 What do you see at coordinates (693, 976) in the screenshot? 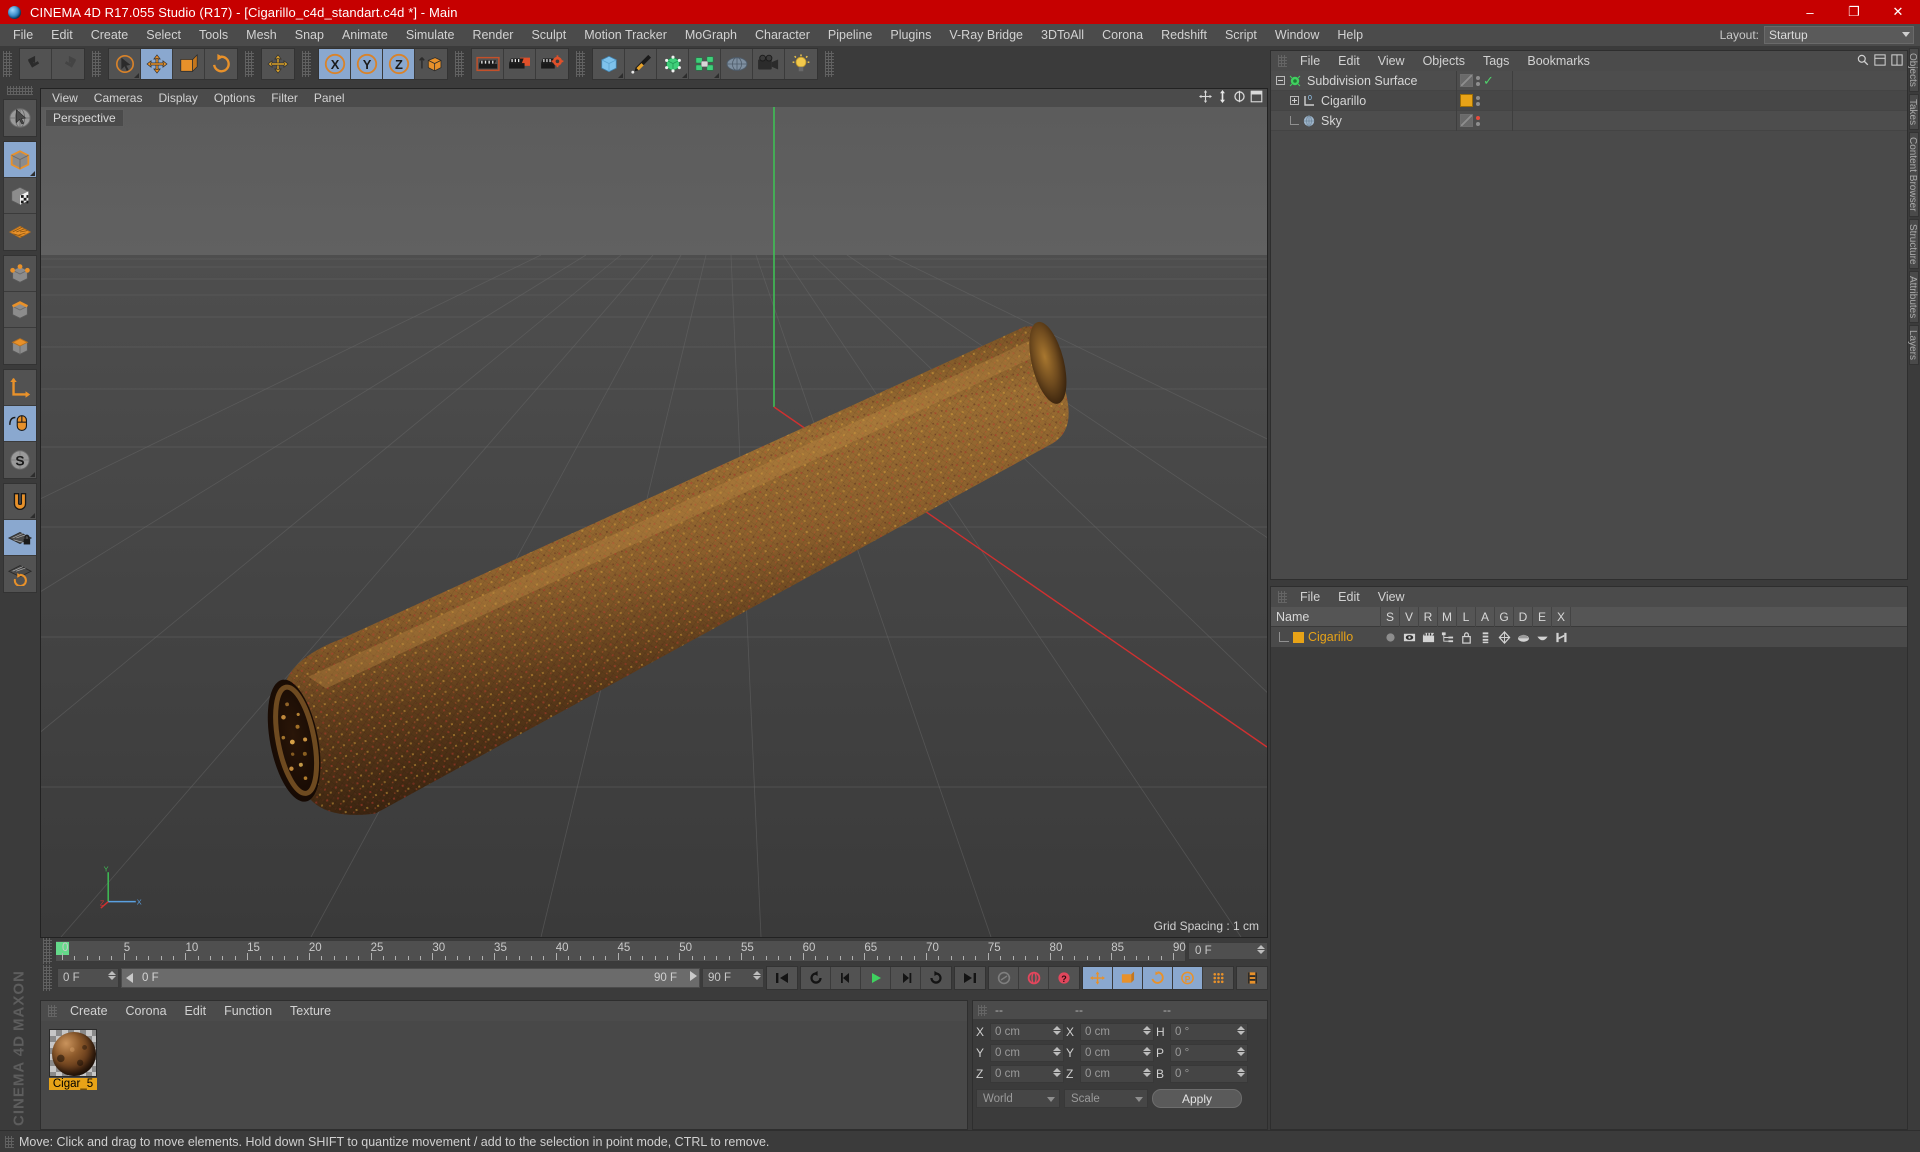
I see `timebar-right-handle-icon` at bounding box center [693, 976].